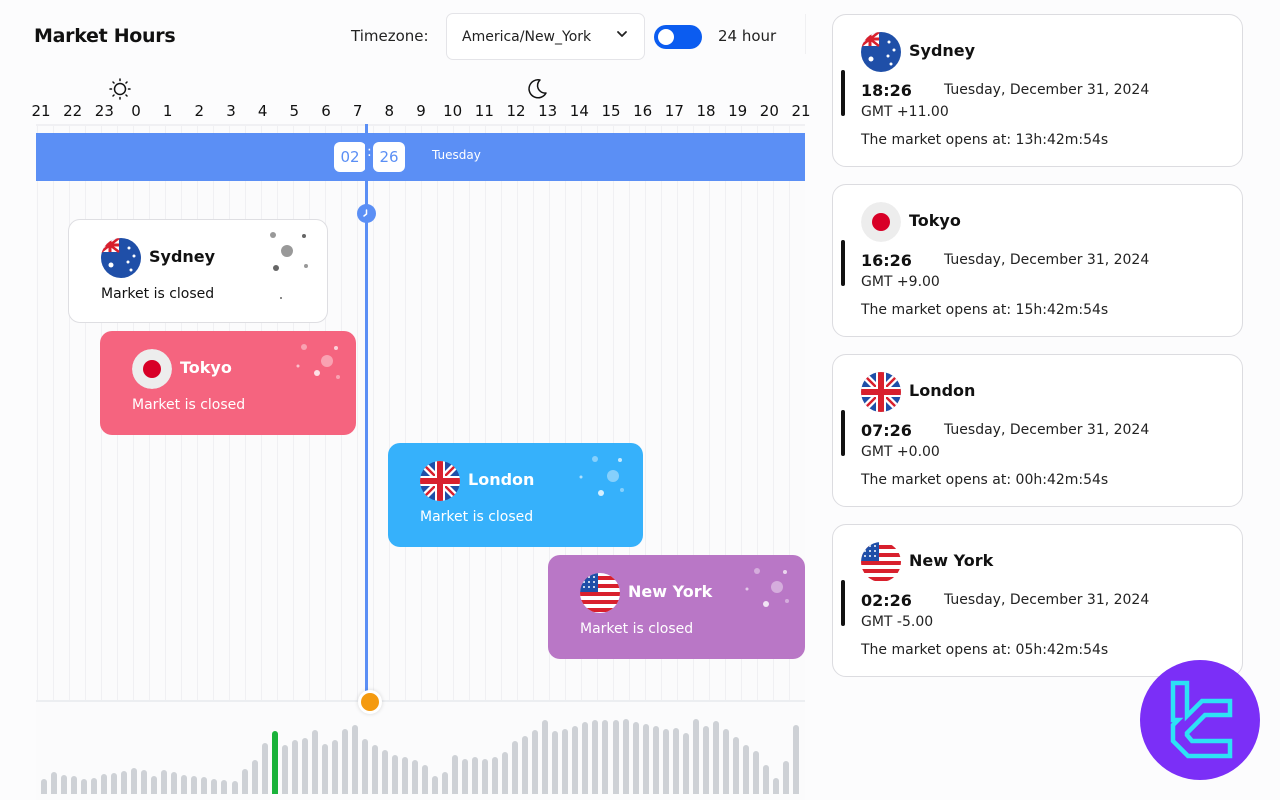  I want to click on hour-tick-label: 16, so click(643, 111).